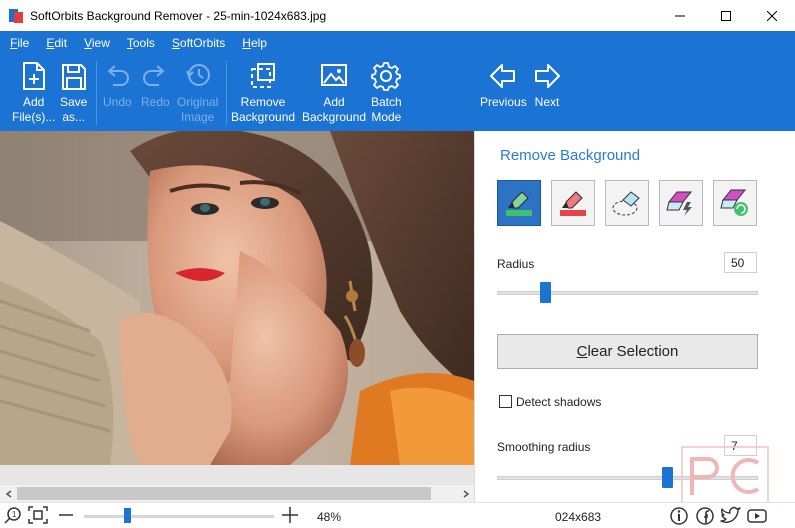  I want to click on info-button, so click(679, 516).